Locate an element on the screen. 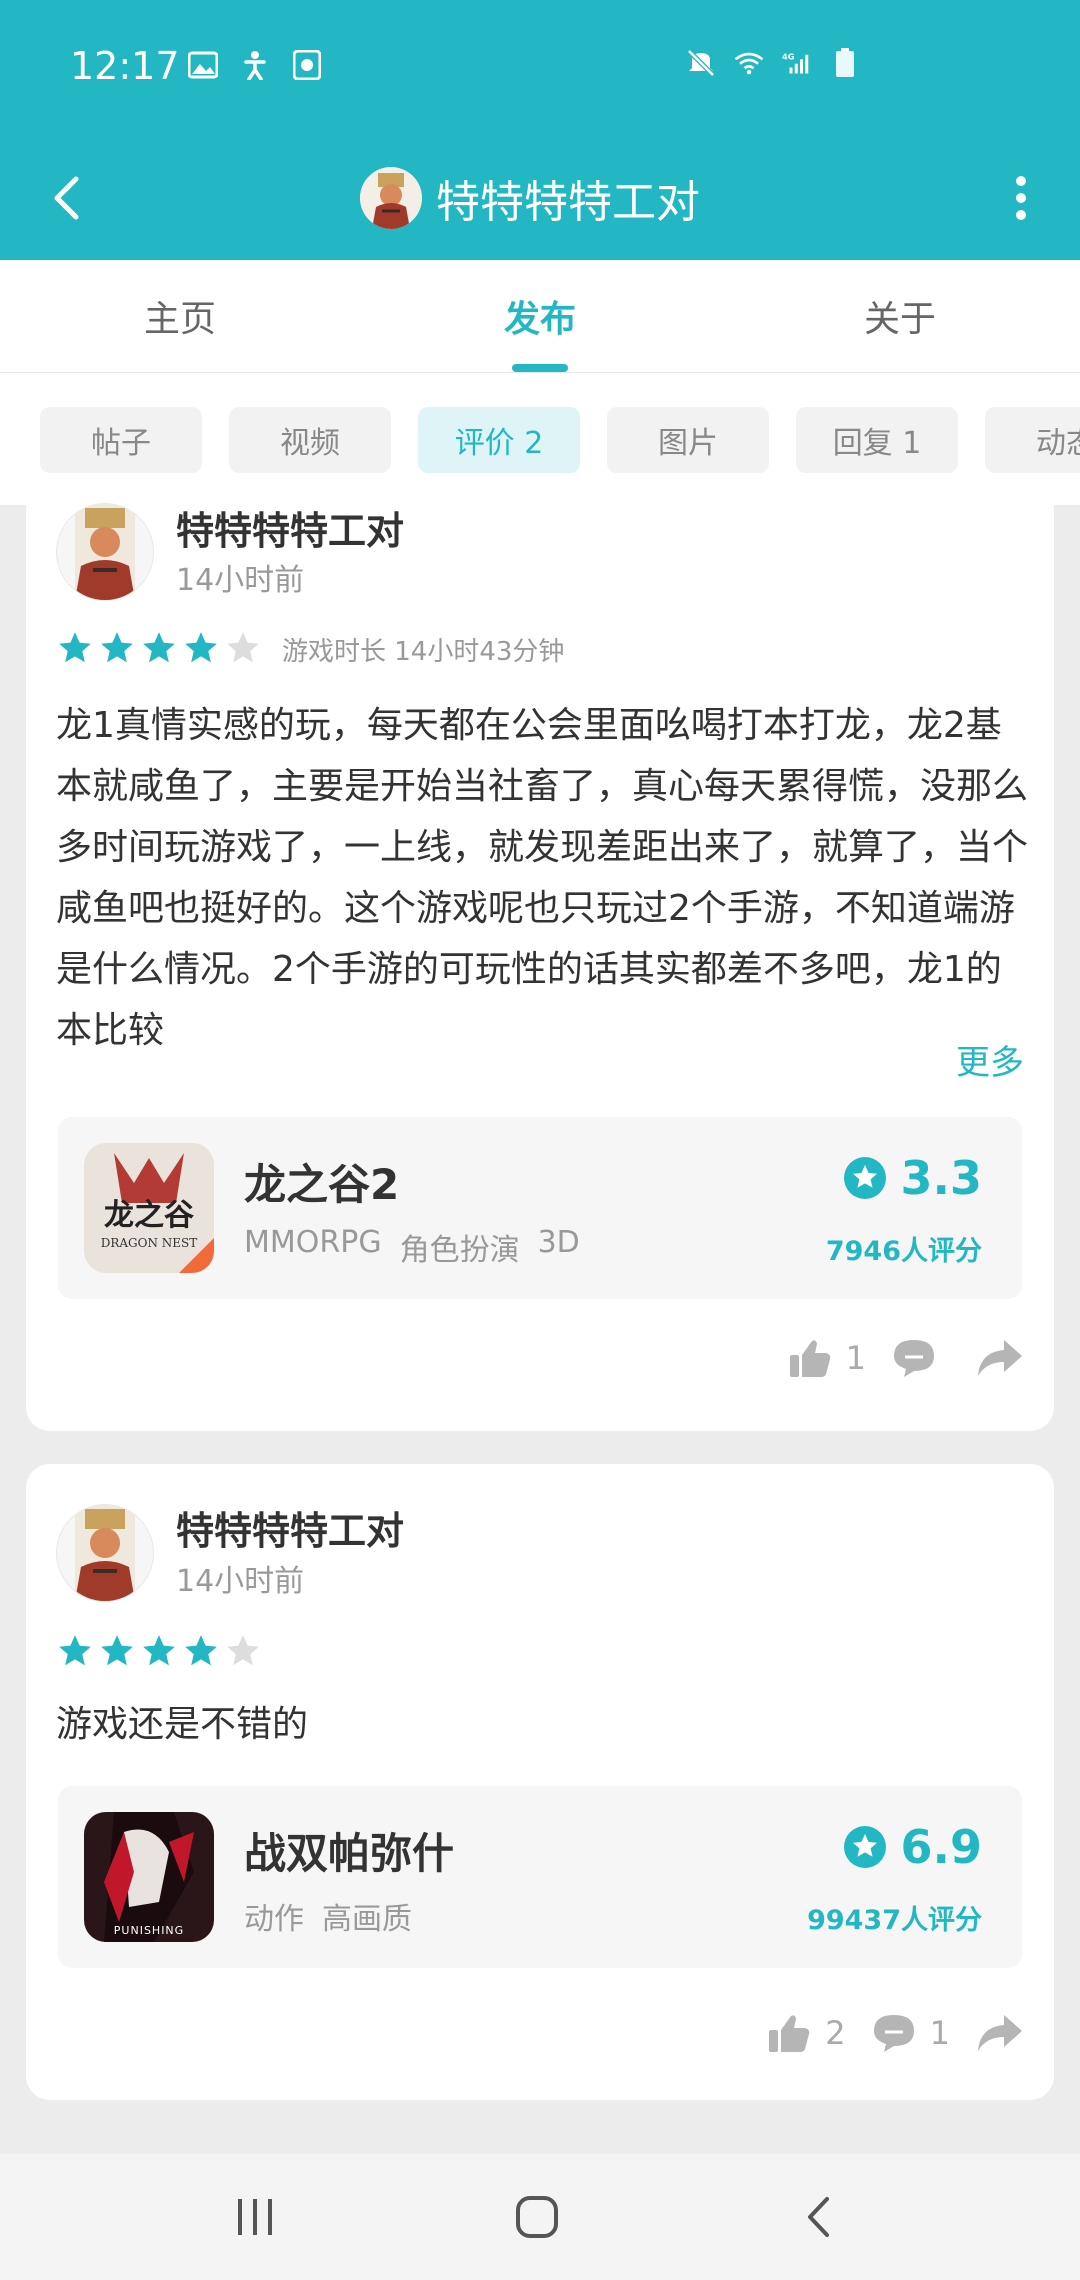 The width and height of the screenshot is (1080, 2280). game-tag: 角色扮演 is located at coordinates (459, 1250).